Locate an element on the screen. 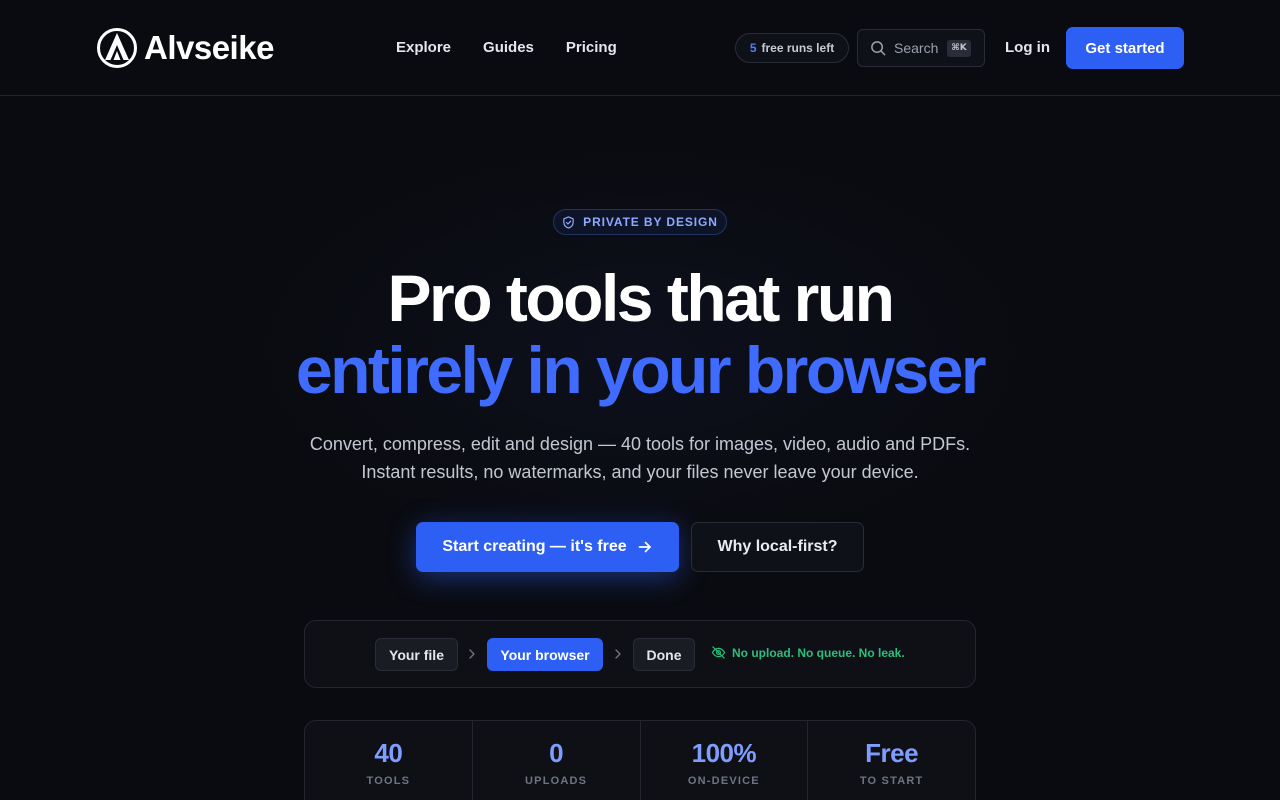  nav-guides: Guides is located at coordinates (508, 48).